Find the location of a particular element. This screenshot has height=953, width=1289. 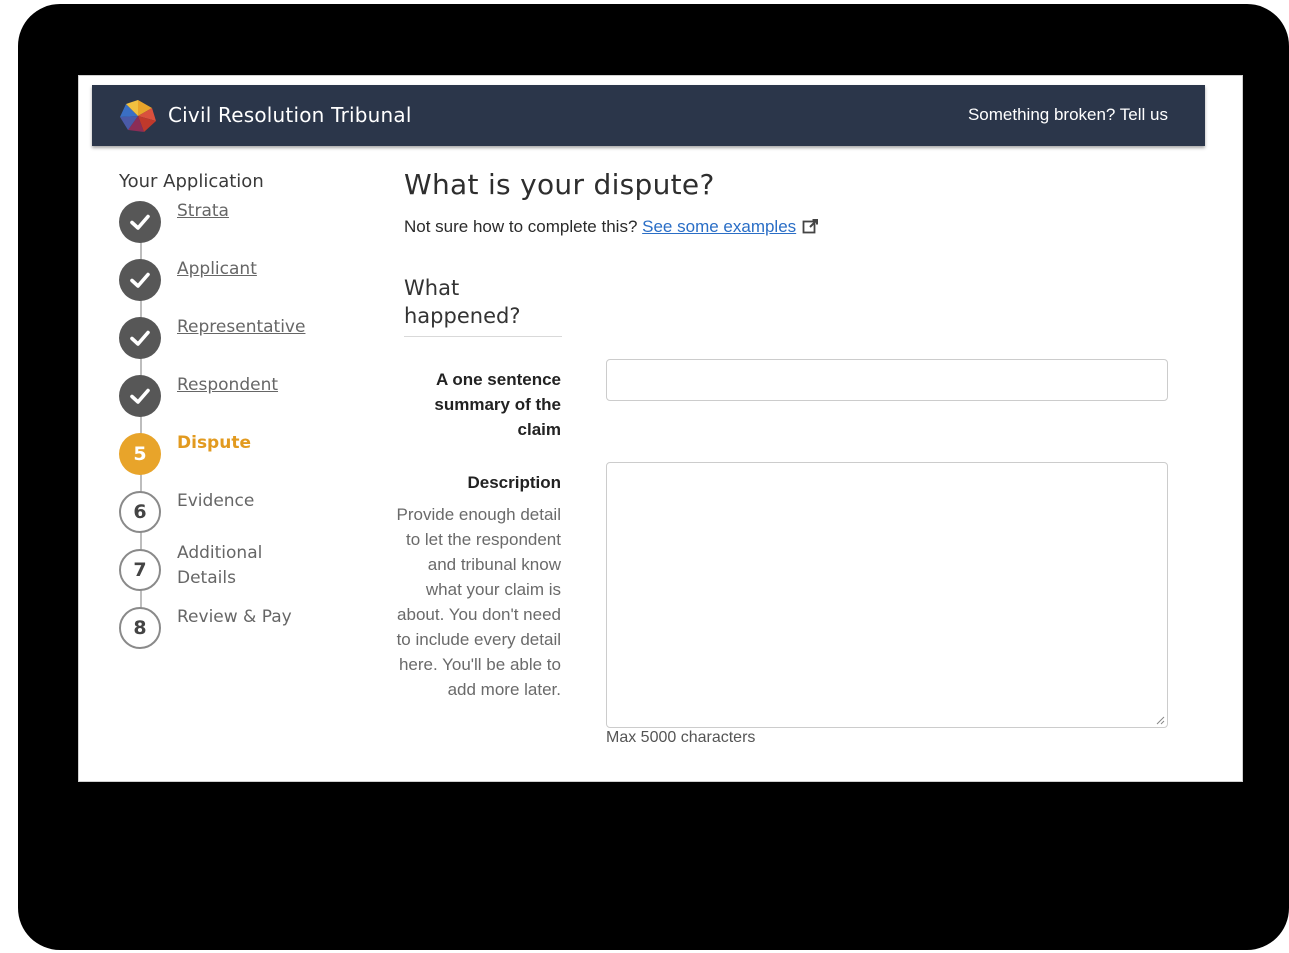

summary-label: A one sentence summary of the claim is located at coordinates (497, 404).